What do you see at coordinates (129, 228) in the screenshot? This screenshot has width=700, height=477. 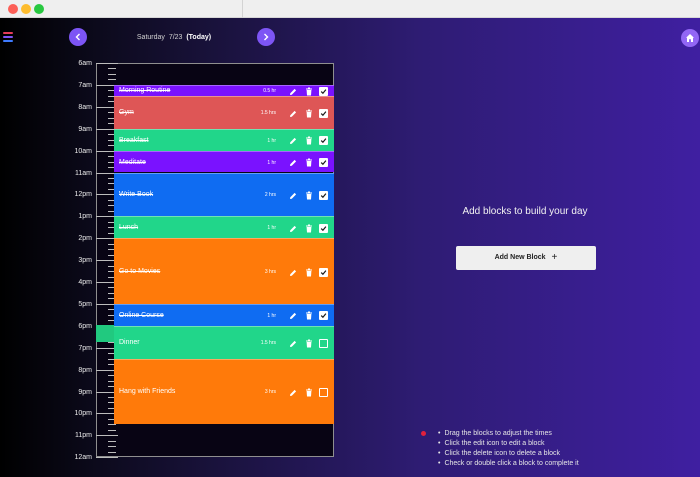 I see `block-title: Lunch` at bounding box center [129, 228].